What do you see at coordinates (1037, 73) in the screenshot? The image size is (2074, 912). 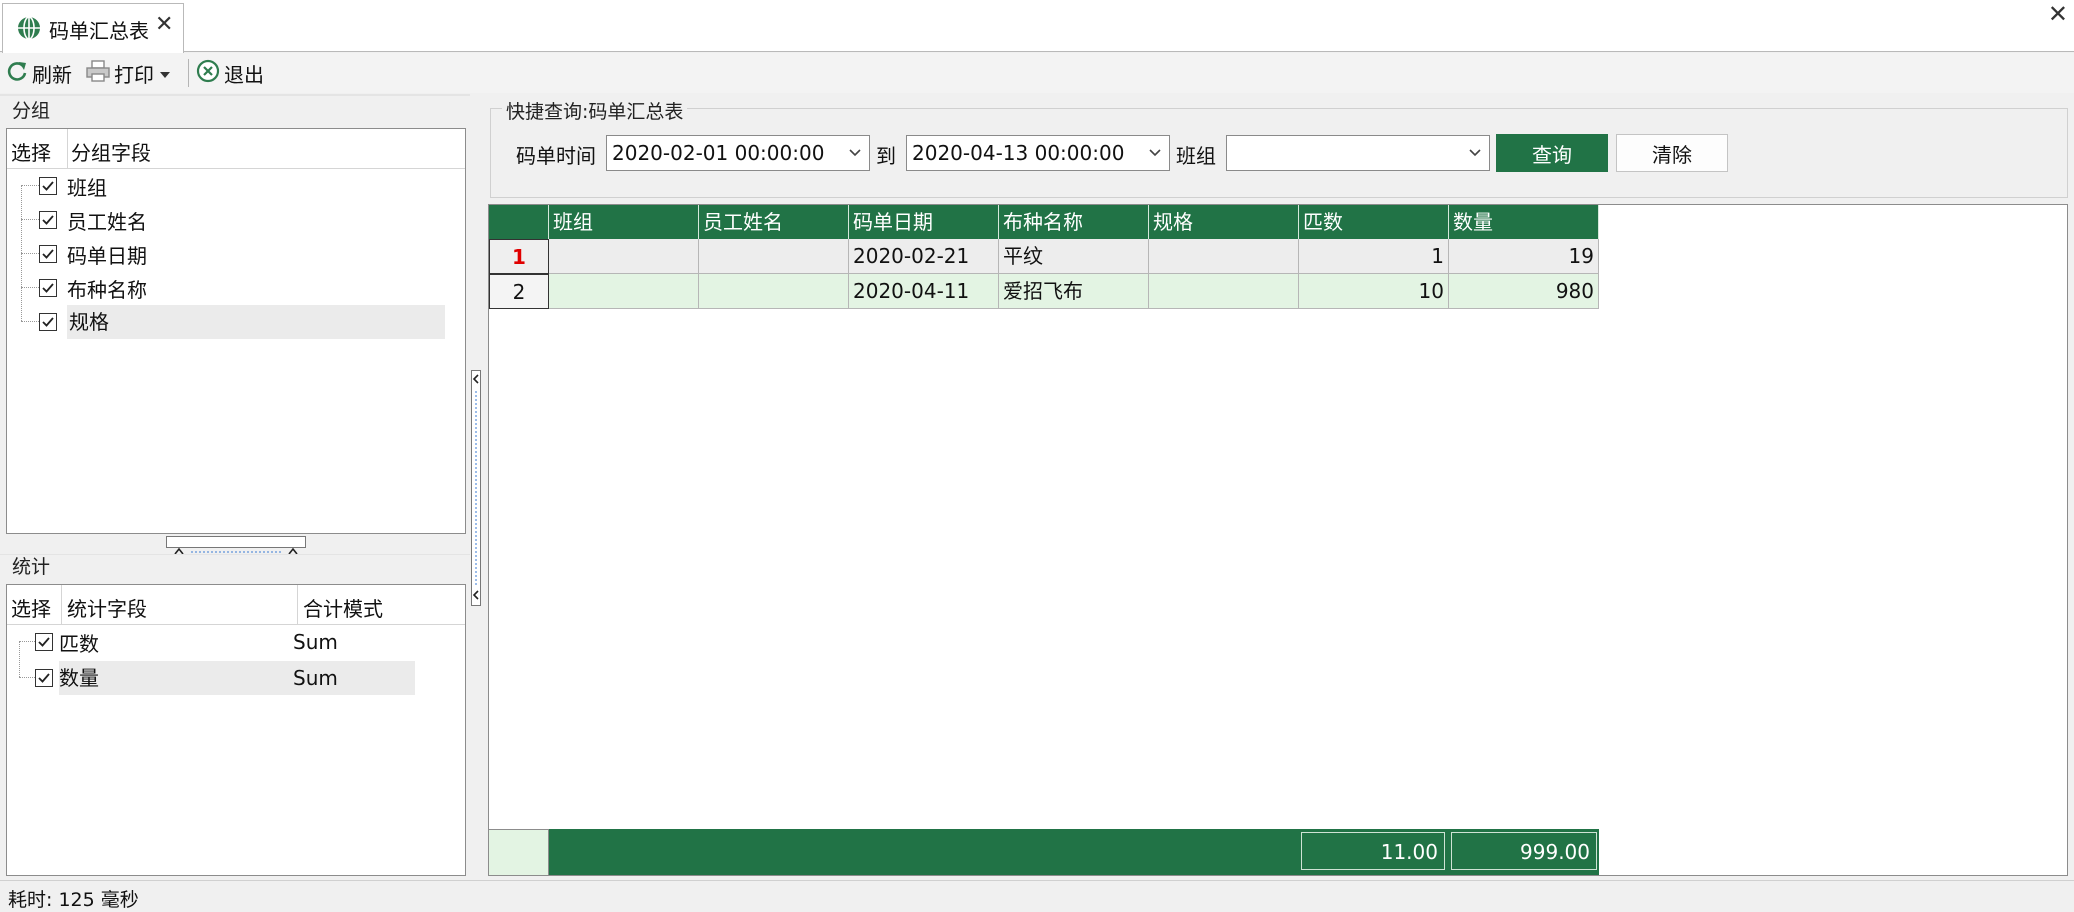 I see `toolbar: 刷新 打印 退出` at bounding box center [1037, 73].